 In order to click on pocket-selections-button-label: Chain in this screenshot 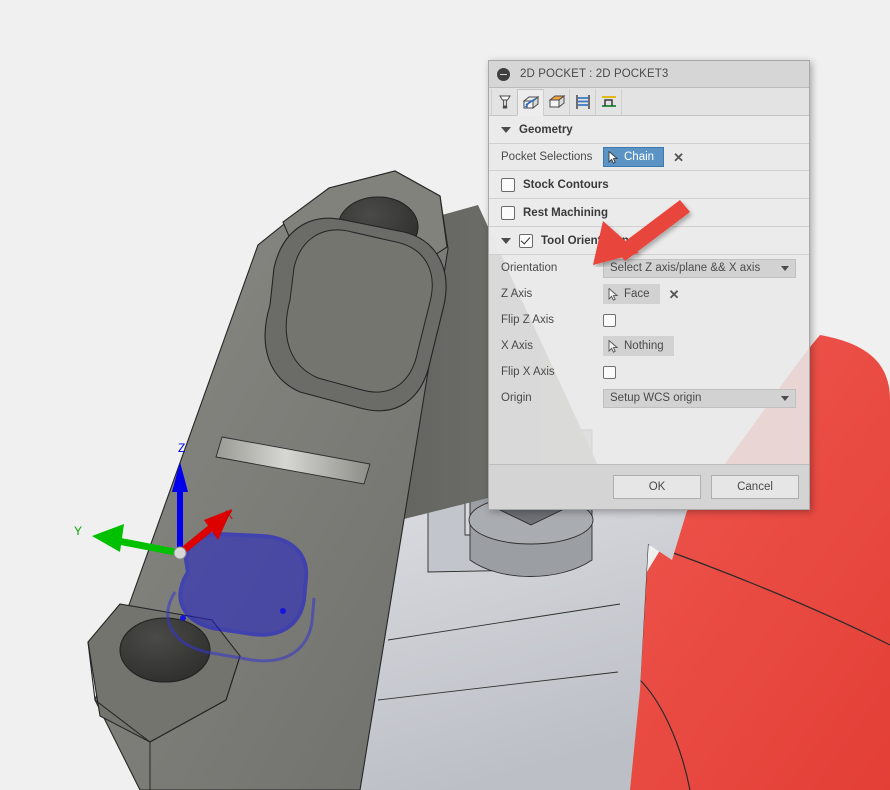, I will do `click(639, 157)`.